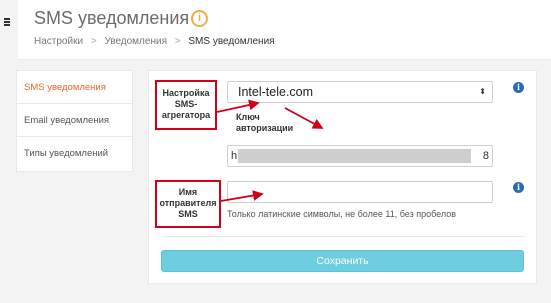 The width and height of the screenshot is (551, 303). I want to click on sidebar-item-email: Email уведомления, so click(74, 120).